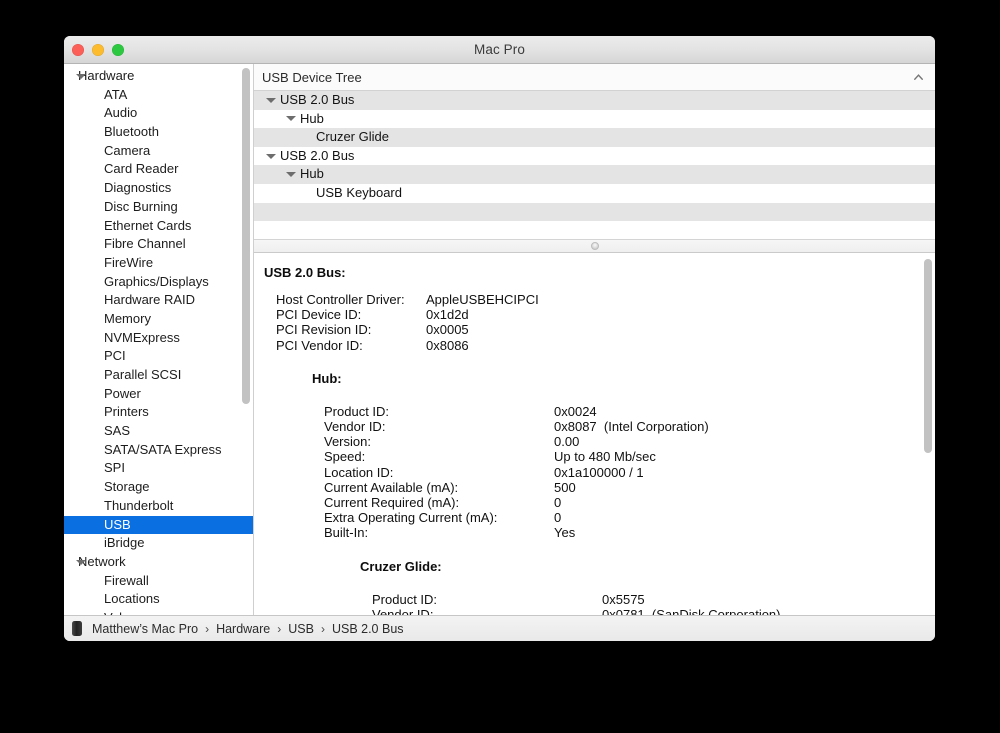 The height and width of the screenshot is (733, 1000). What do you see at coordinates (317, 155) in the screenshot?
I see `tree-row-label: USB 2.0 Bus` at bounding box center [317, 155].